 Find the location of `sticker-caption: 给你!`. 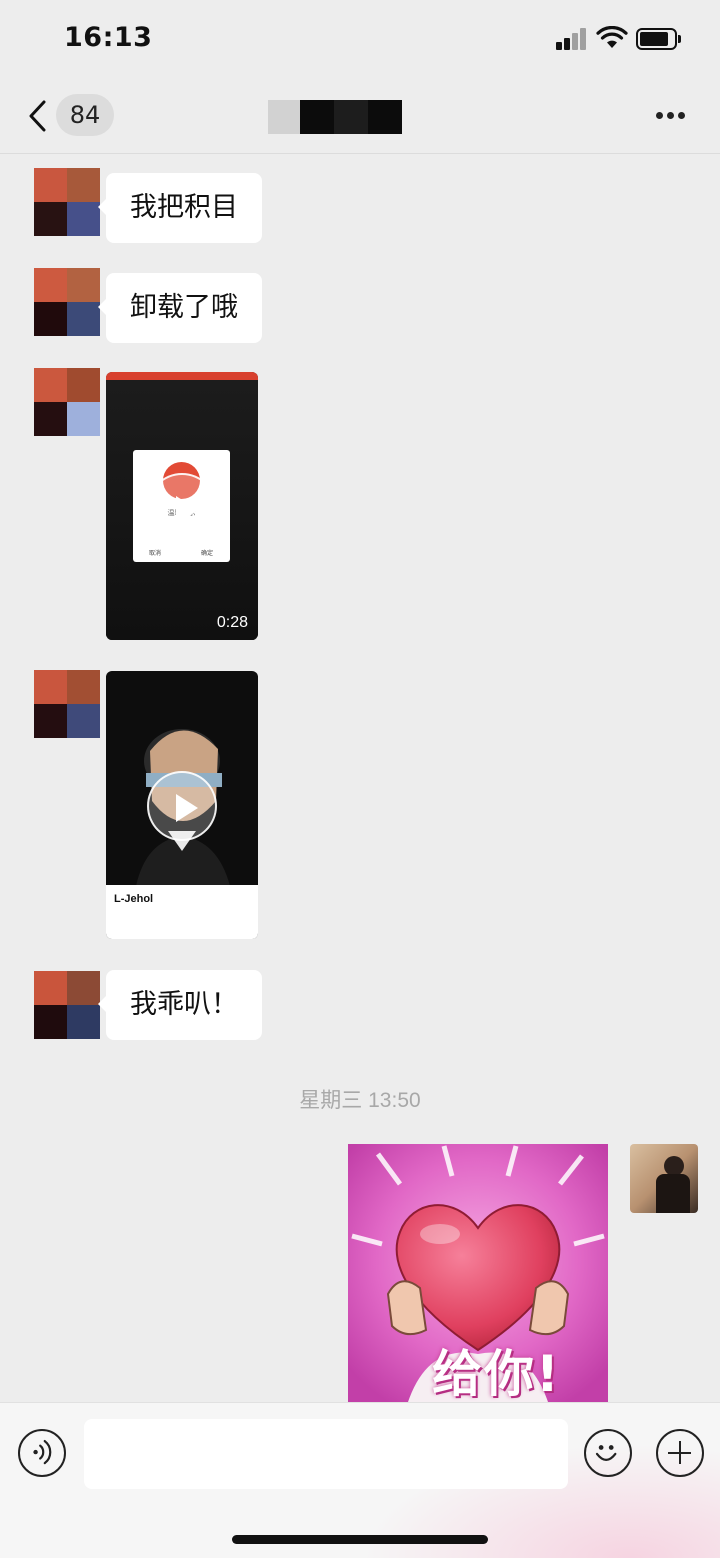

sticker-caption: 给你! is located at coordinates (496, 1373).